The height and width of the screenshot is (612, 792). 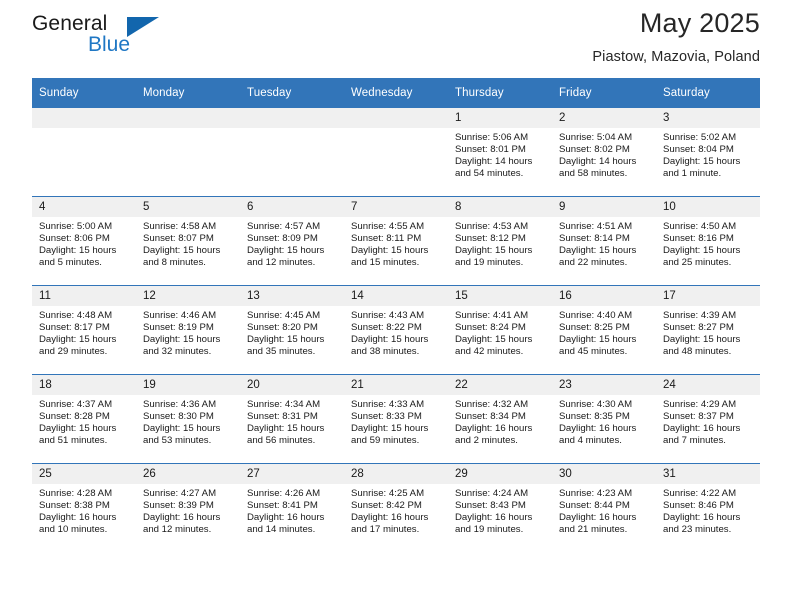 What do you see at coordinates (700, 493) in the screenshot?
I see `day-detail-sunrise: Sunrise: 4:22 AM` at bounding box center [700, 493].